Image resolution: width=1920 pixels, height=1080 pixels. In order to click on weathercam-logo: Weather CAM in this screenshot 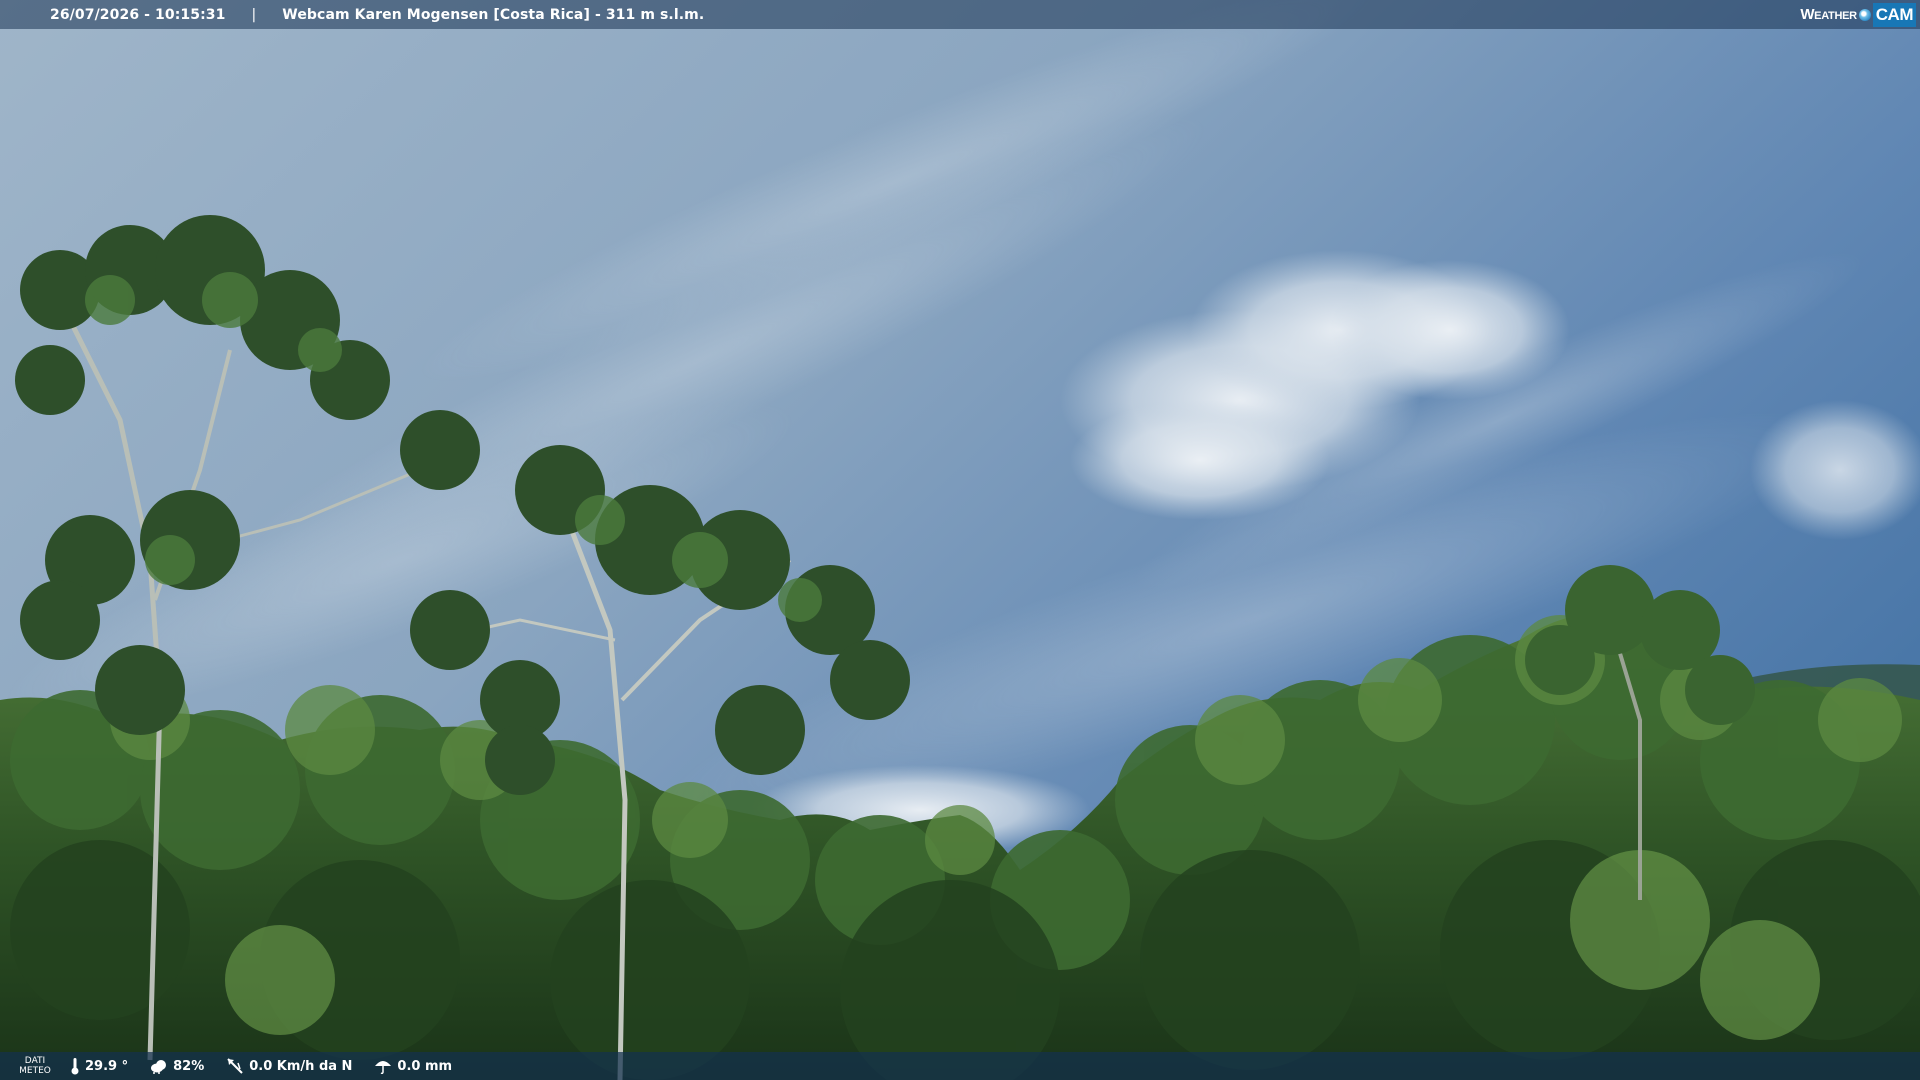, I will do `click(1860, 14)`.